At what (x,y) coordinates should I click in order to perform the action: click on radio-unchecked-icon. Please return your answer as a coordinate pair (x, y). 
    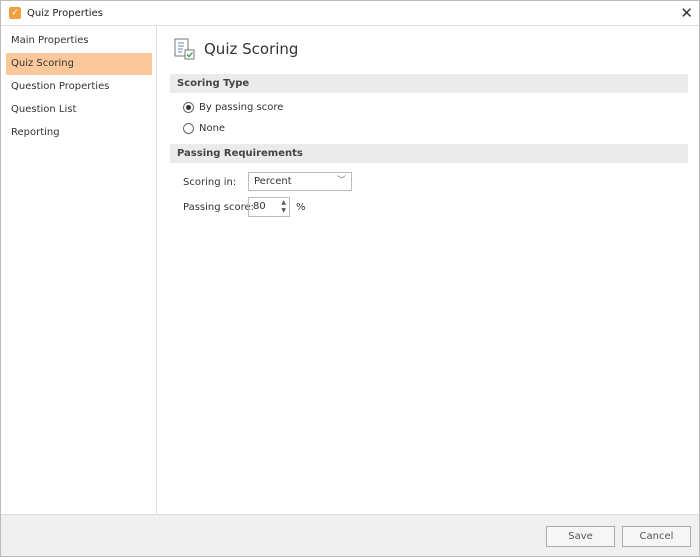
    Looking at the image, I should click on (188, 128).